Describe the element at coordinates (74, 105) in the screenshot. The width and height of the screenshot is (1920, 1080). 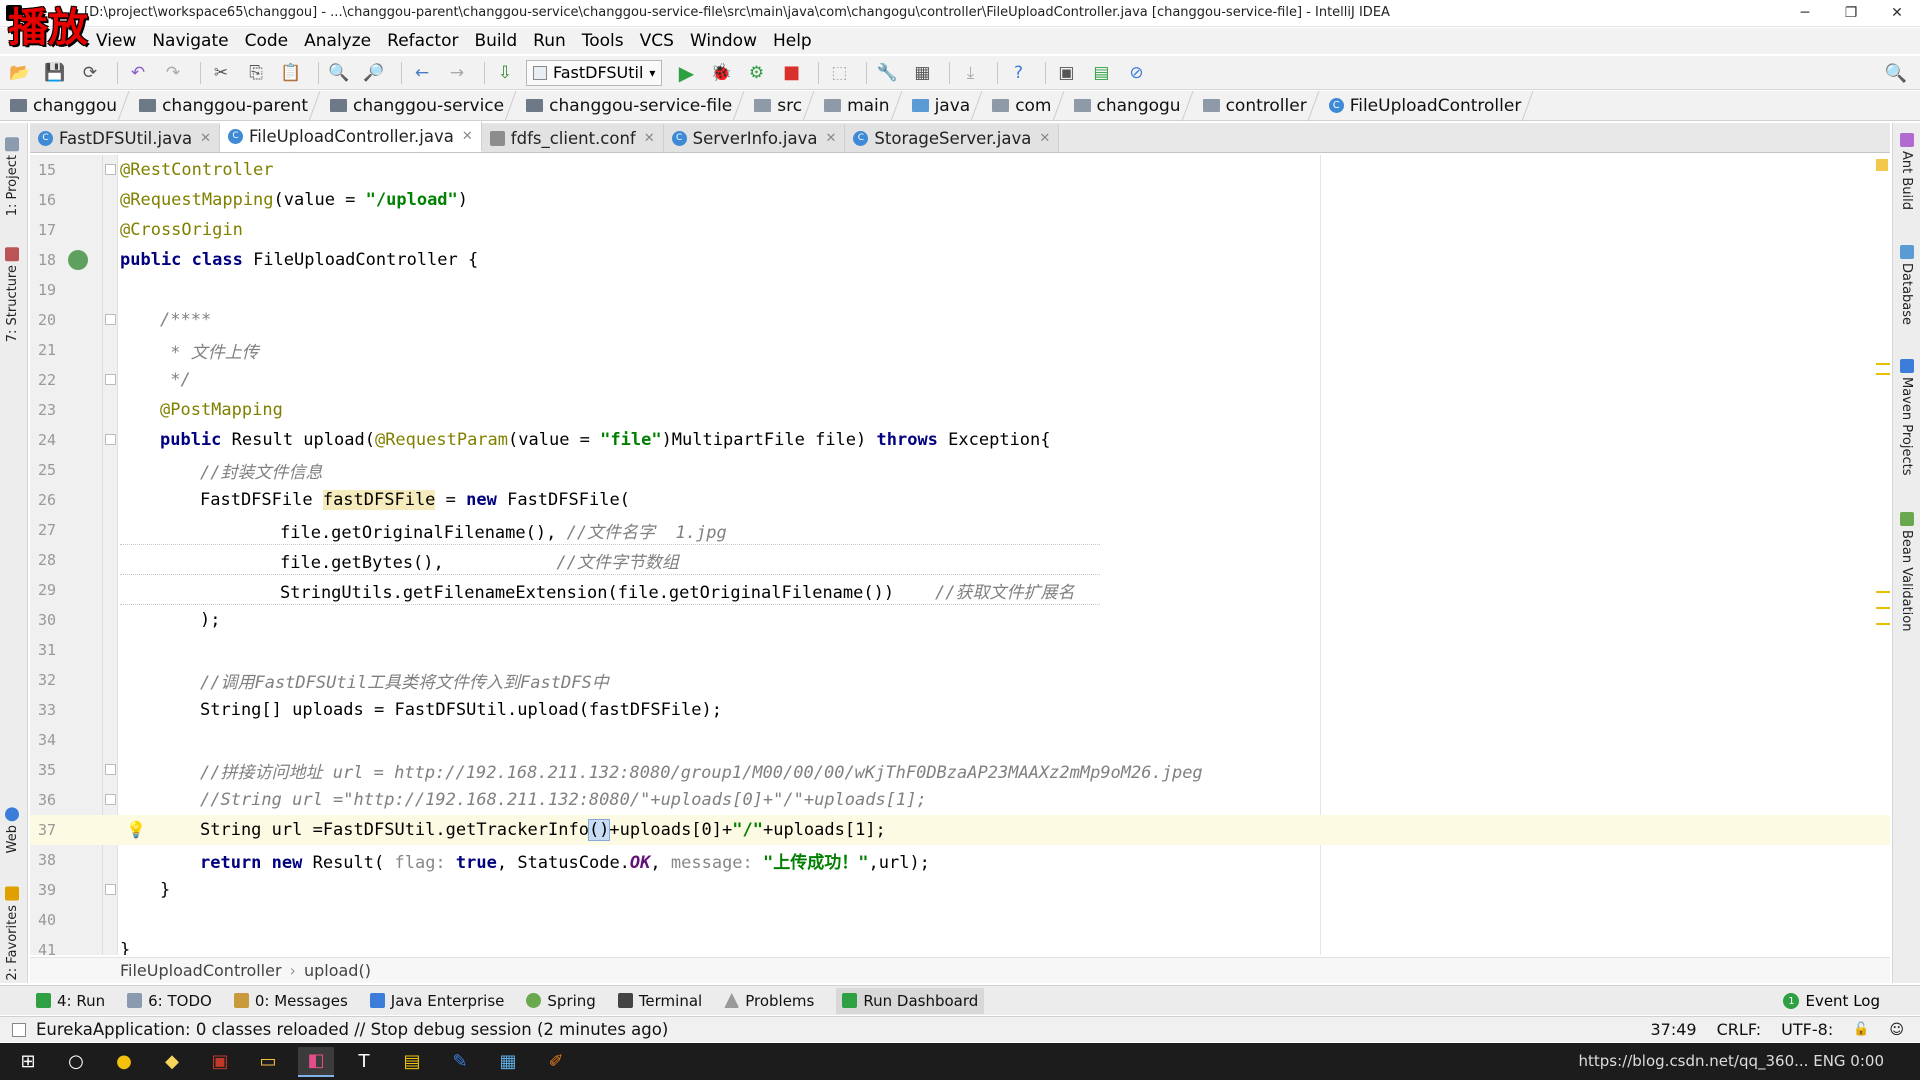
I see `breadcrumb-item: changgou` at that location.